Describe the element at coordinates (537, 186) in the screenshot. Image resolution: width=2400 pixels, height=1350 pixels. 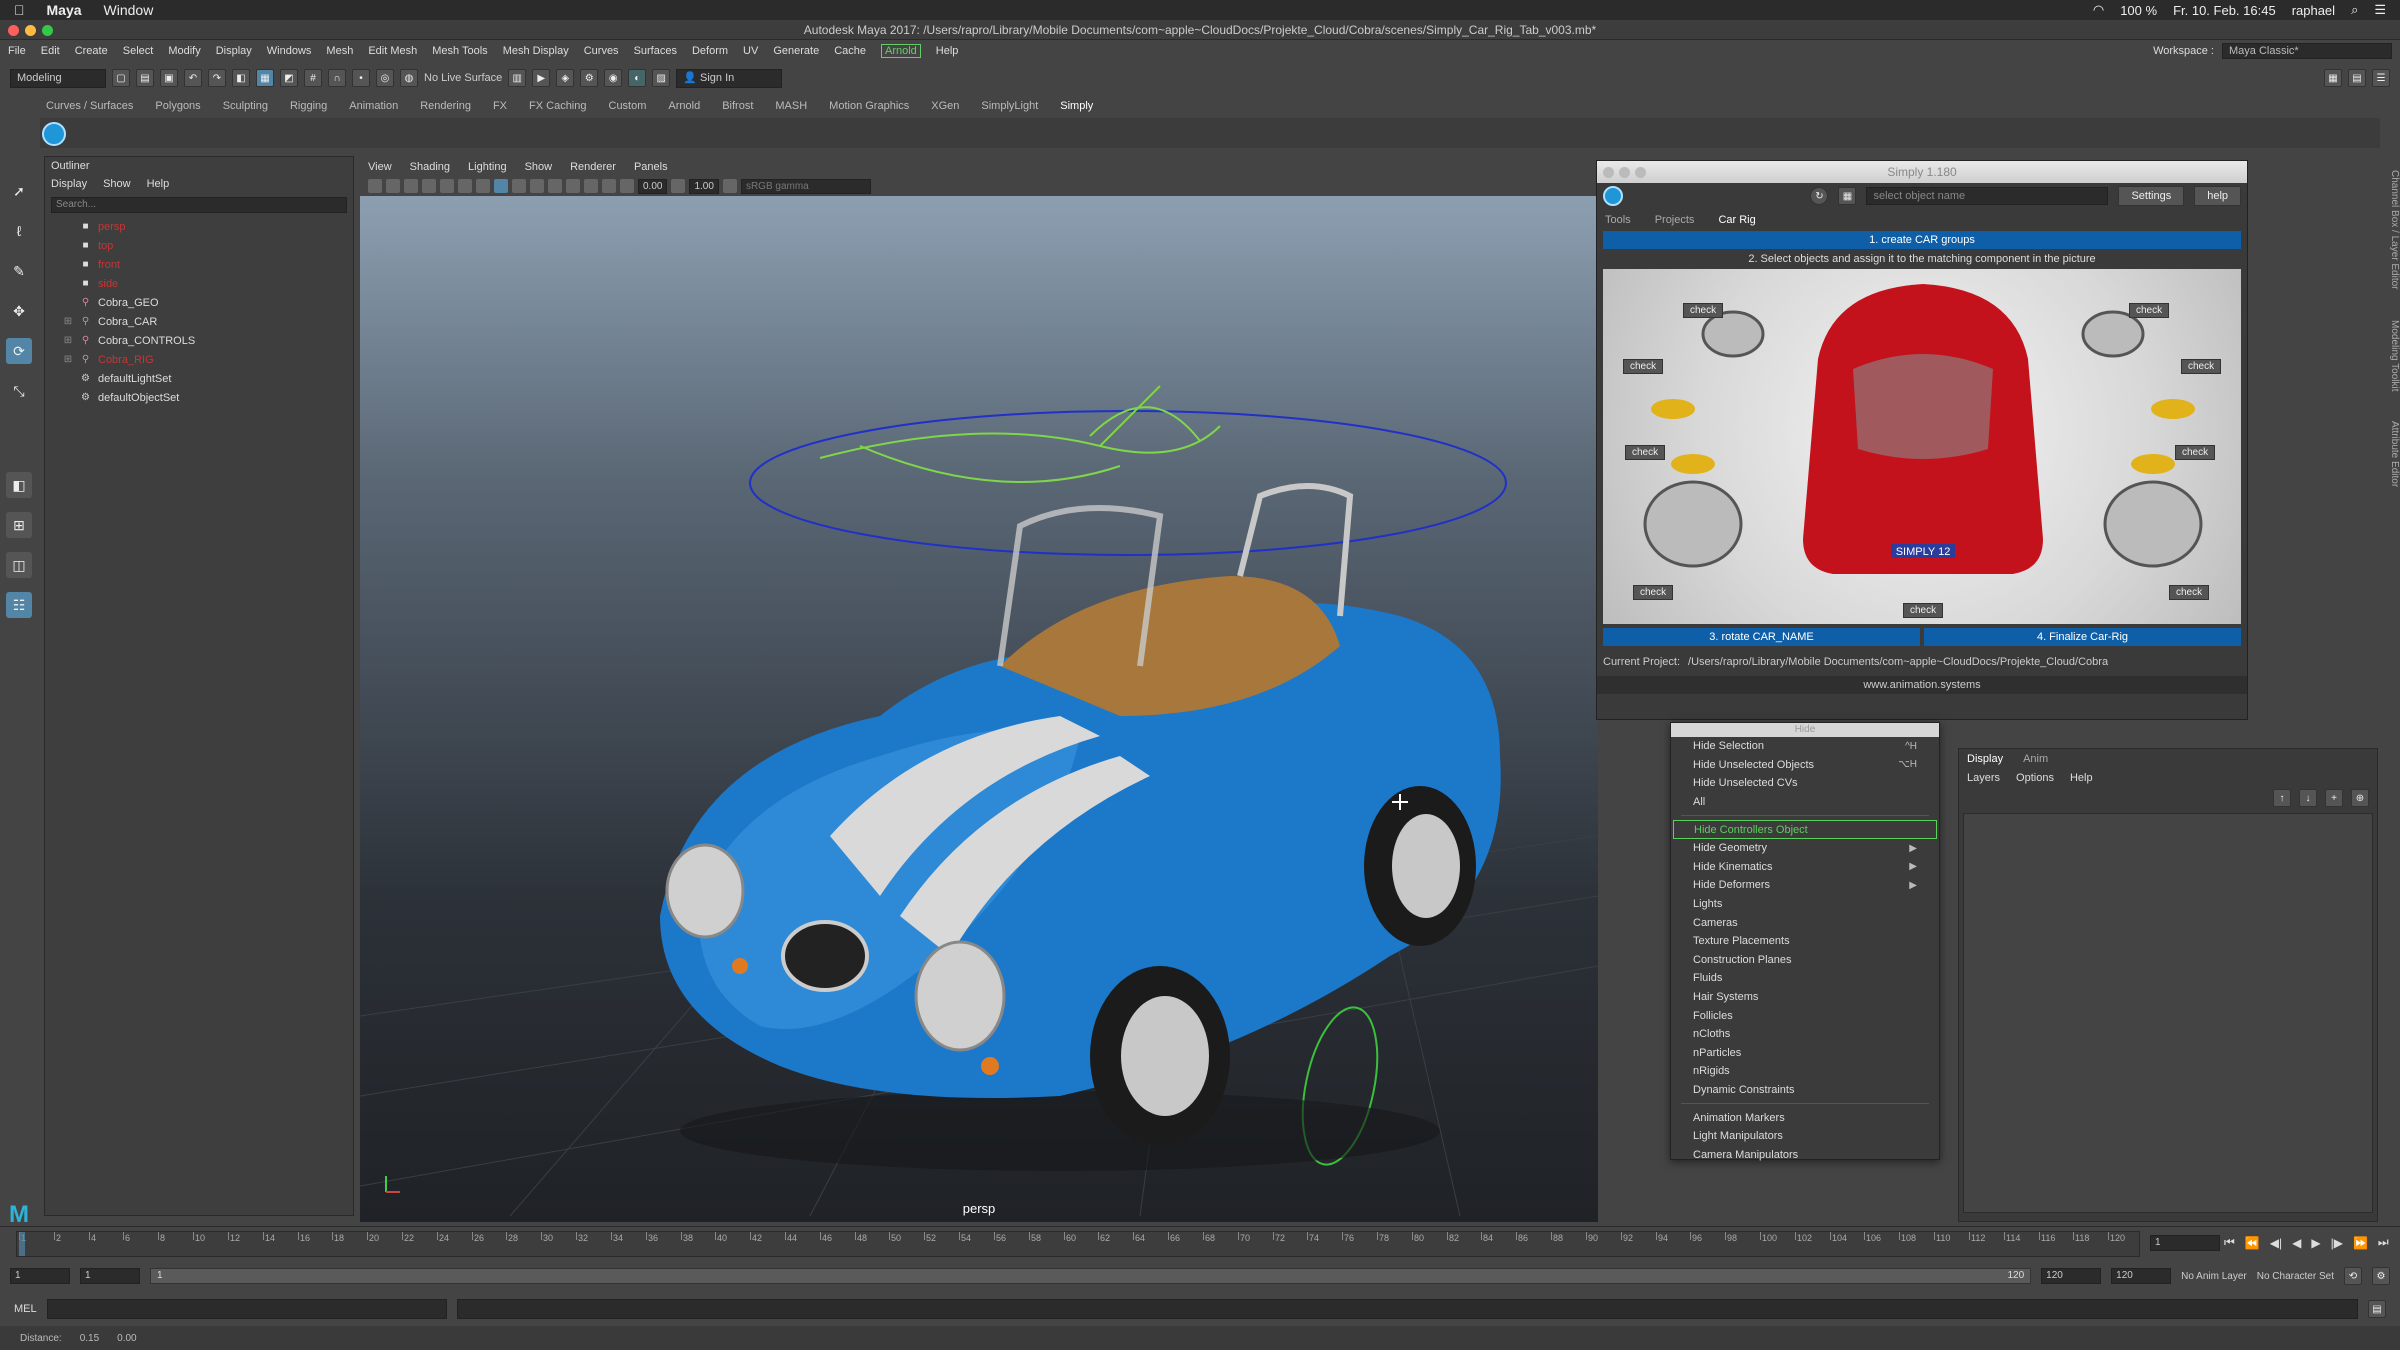
I see `lights-icon` at that location.